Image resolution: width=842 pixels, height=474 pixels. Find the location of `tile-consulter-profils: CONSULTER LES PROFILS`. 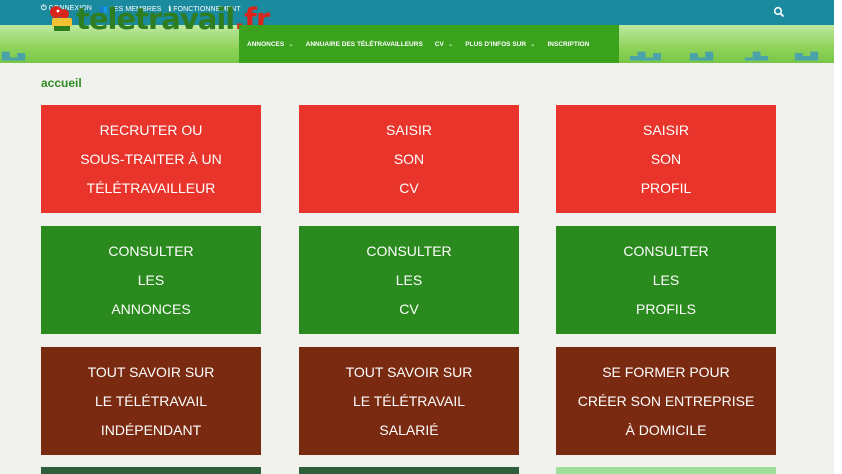

tile-consulter-profils: CONSULTER LES PROFILS is located at coordinates (666, 280).